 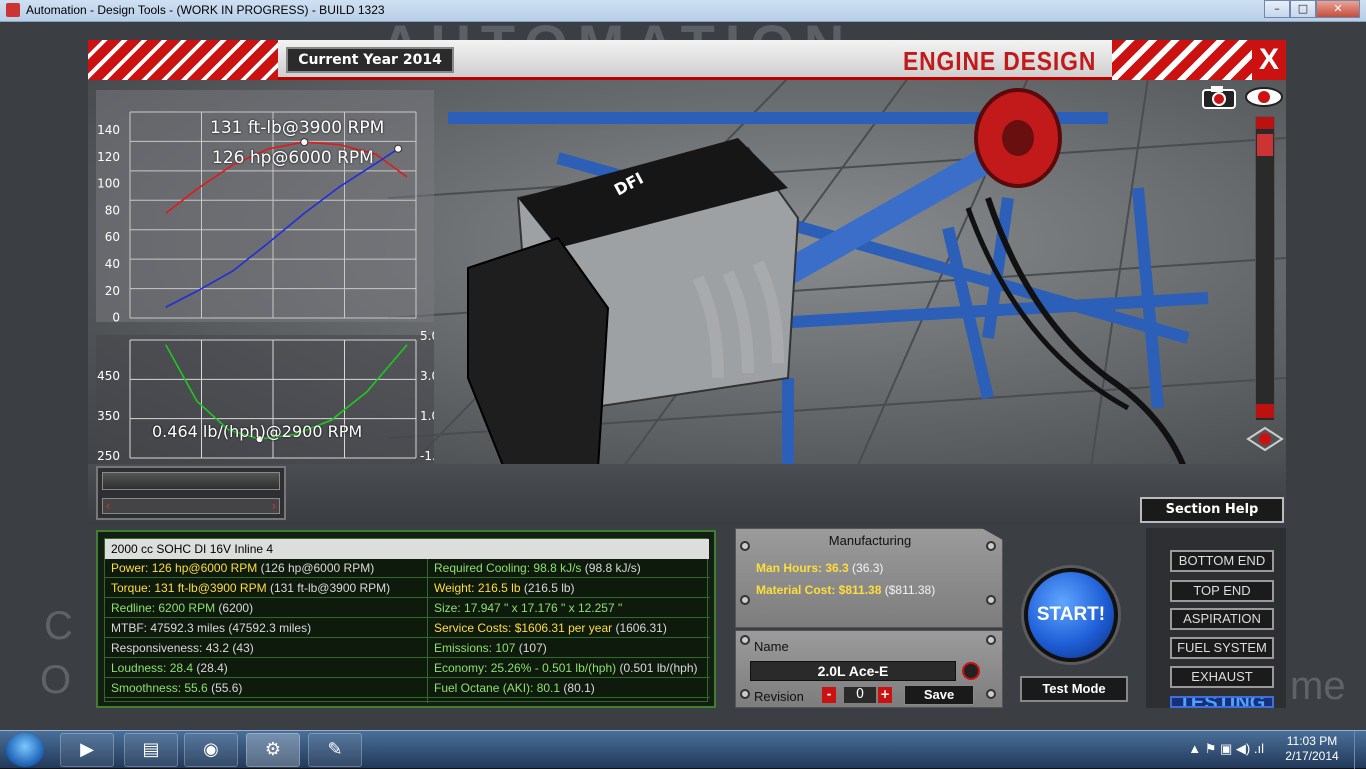 What do you see at coordinates (210, 668) in the screenshot?
I see `stat-previous: (28.4)` at bounding box center [210, 668].